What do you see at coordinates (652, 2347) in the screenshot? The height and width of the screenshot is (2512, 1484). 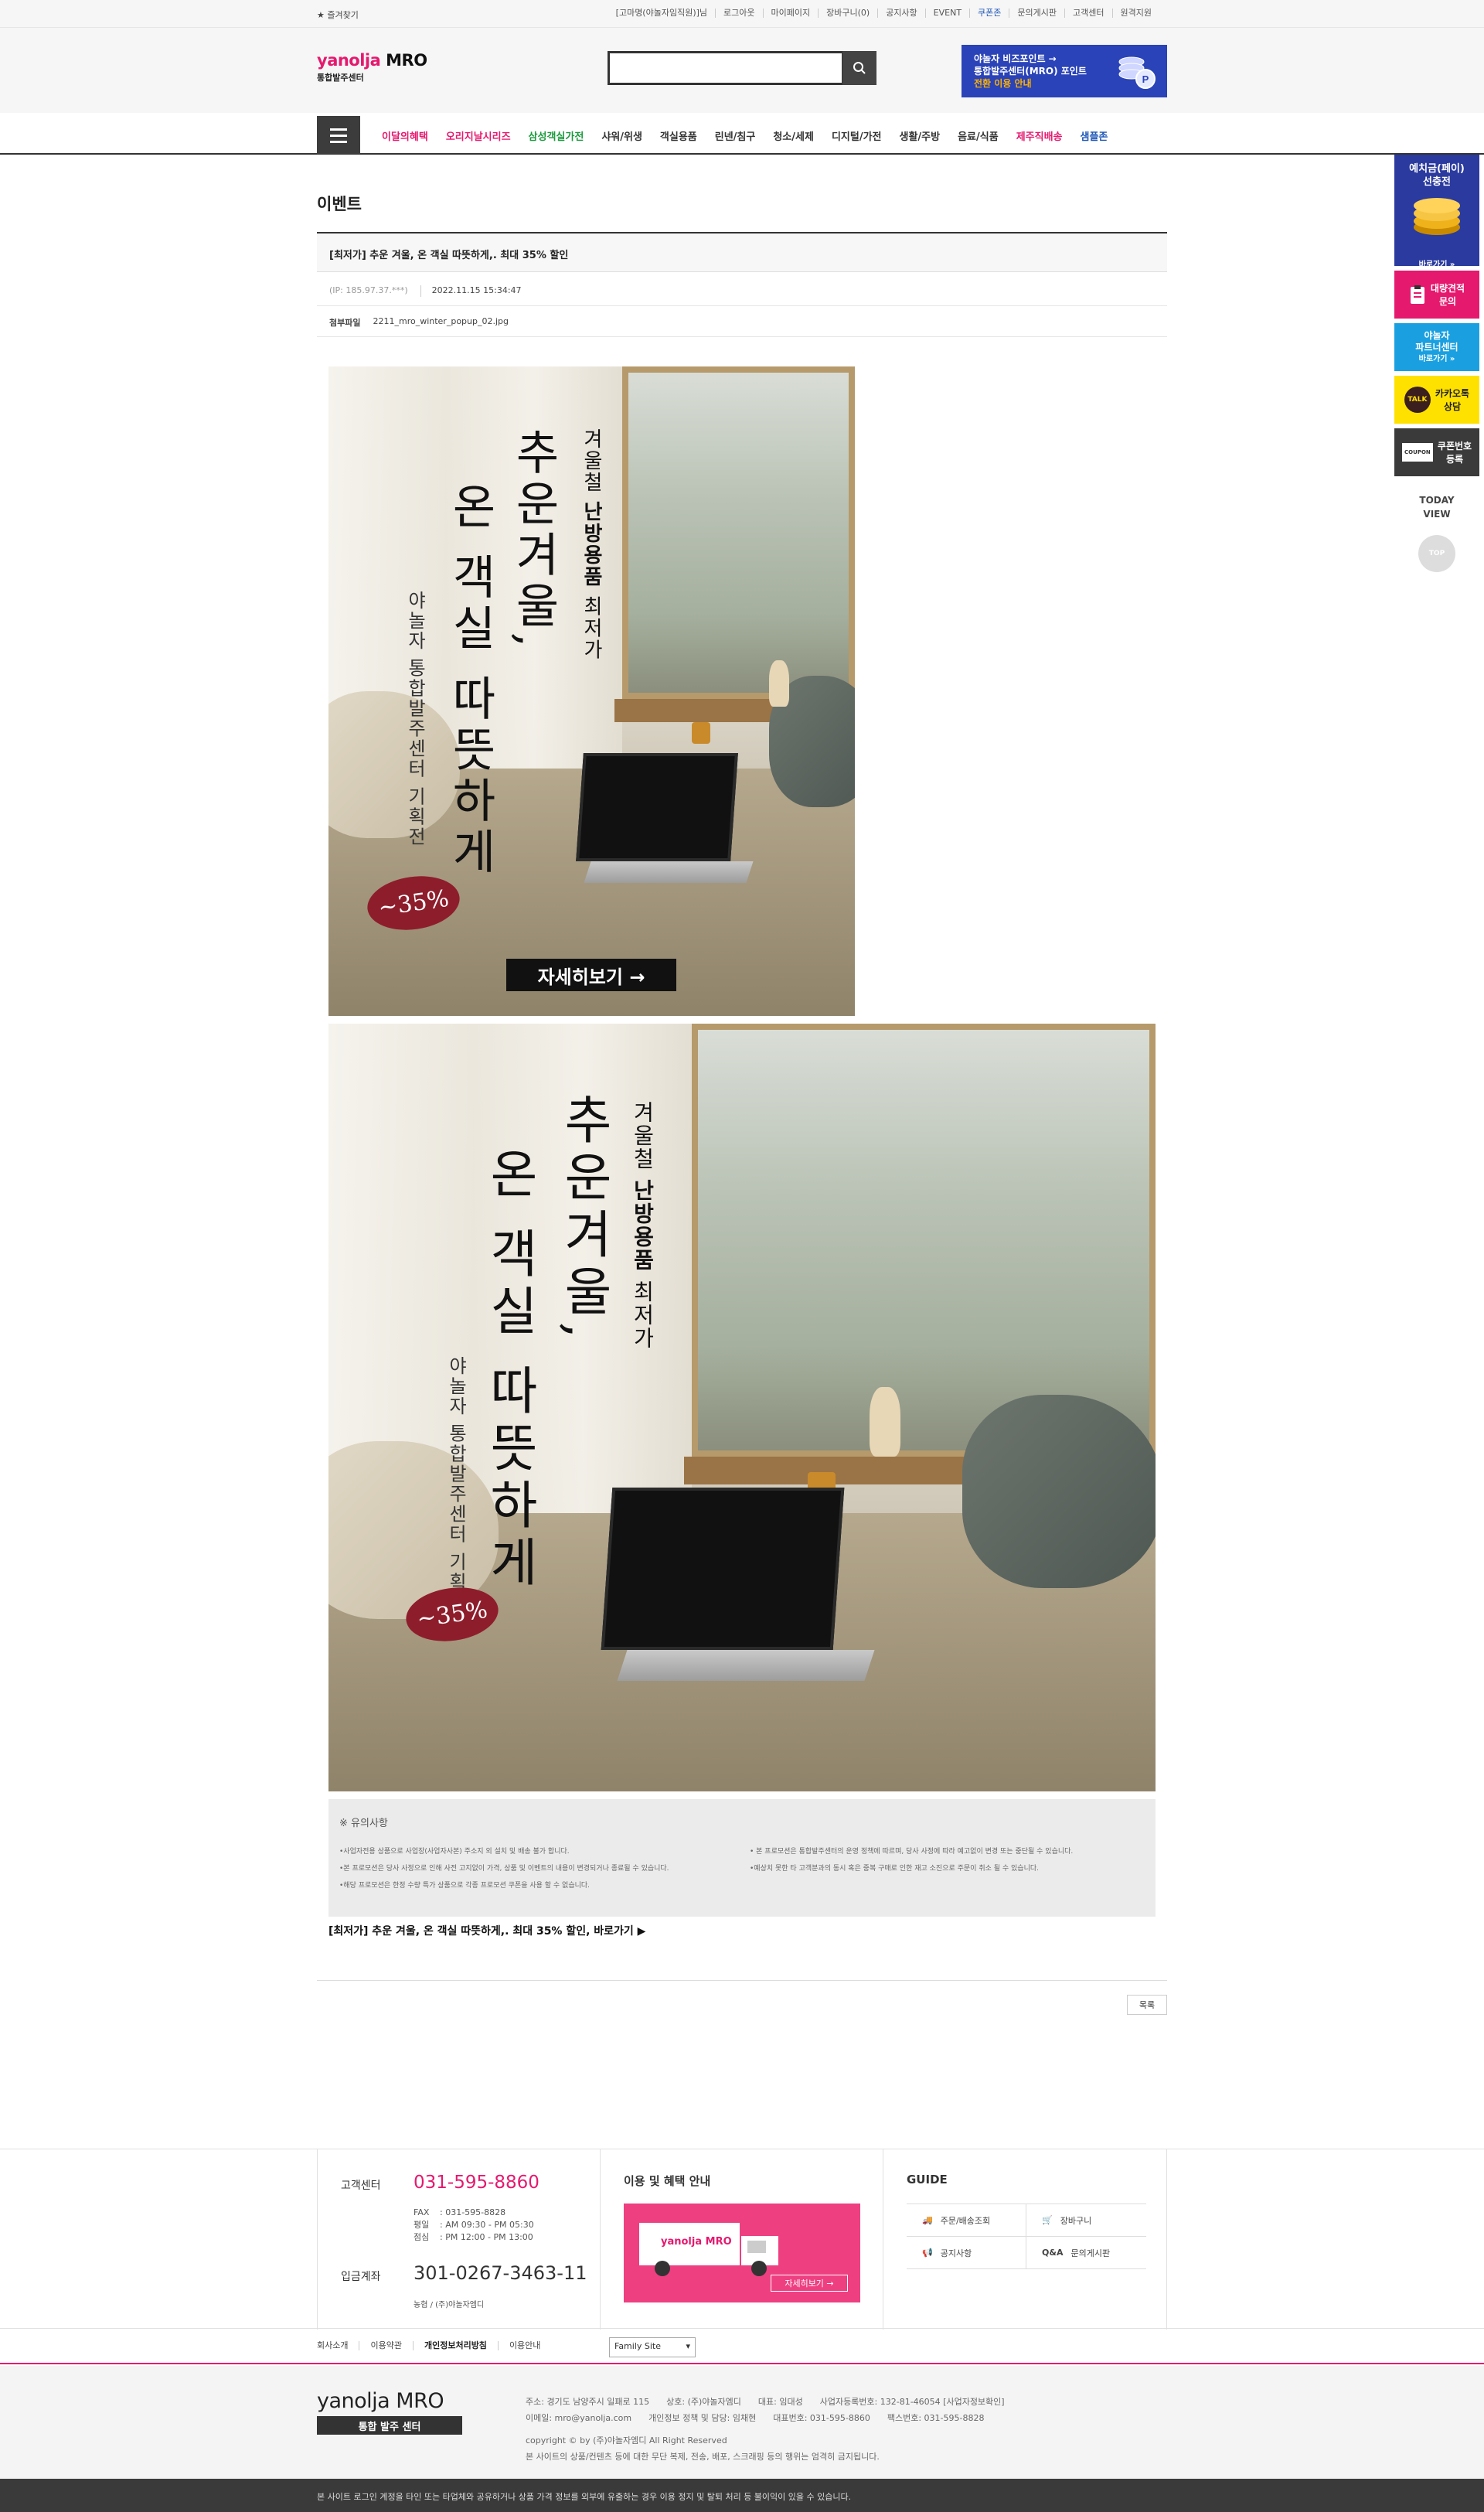 I see `family-site-select: Family Site ▾` at bounding box center [652, 2347].